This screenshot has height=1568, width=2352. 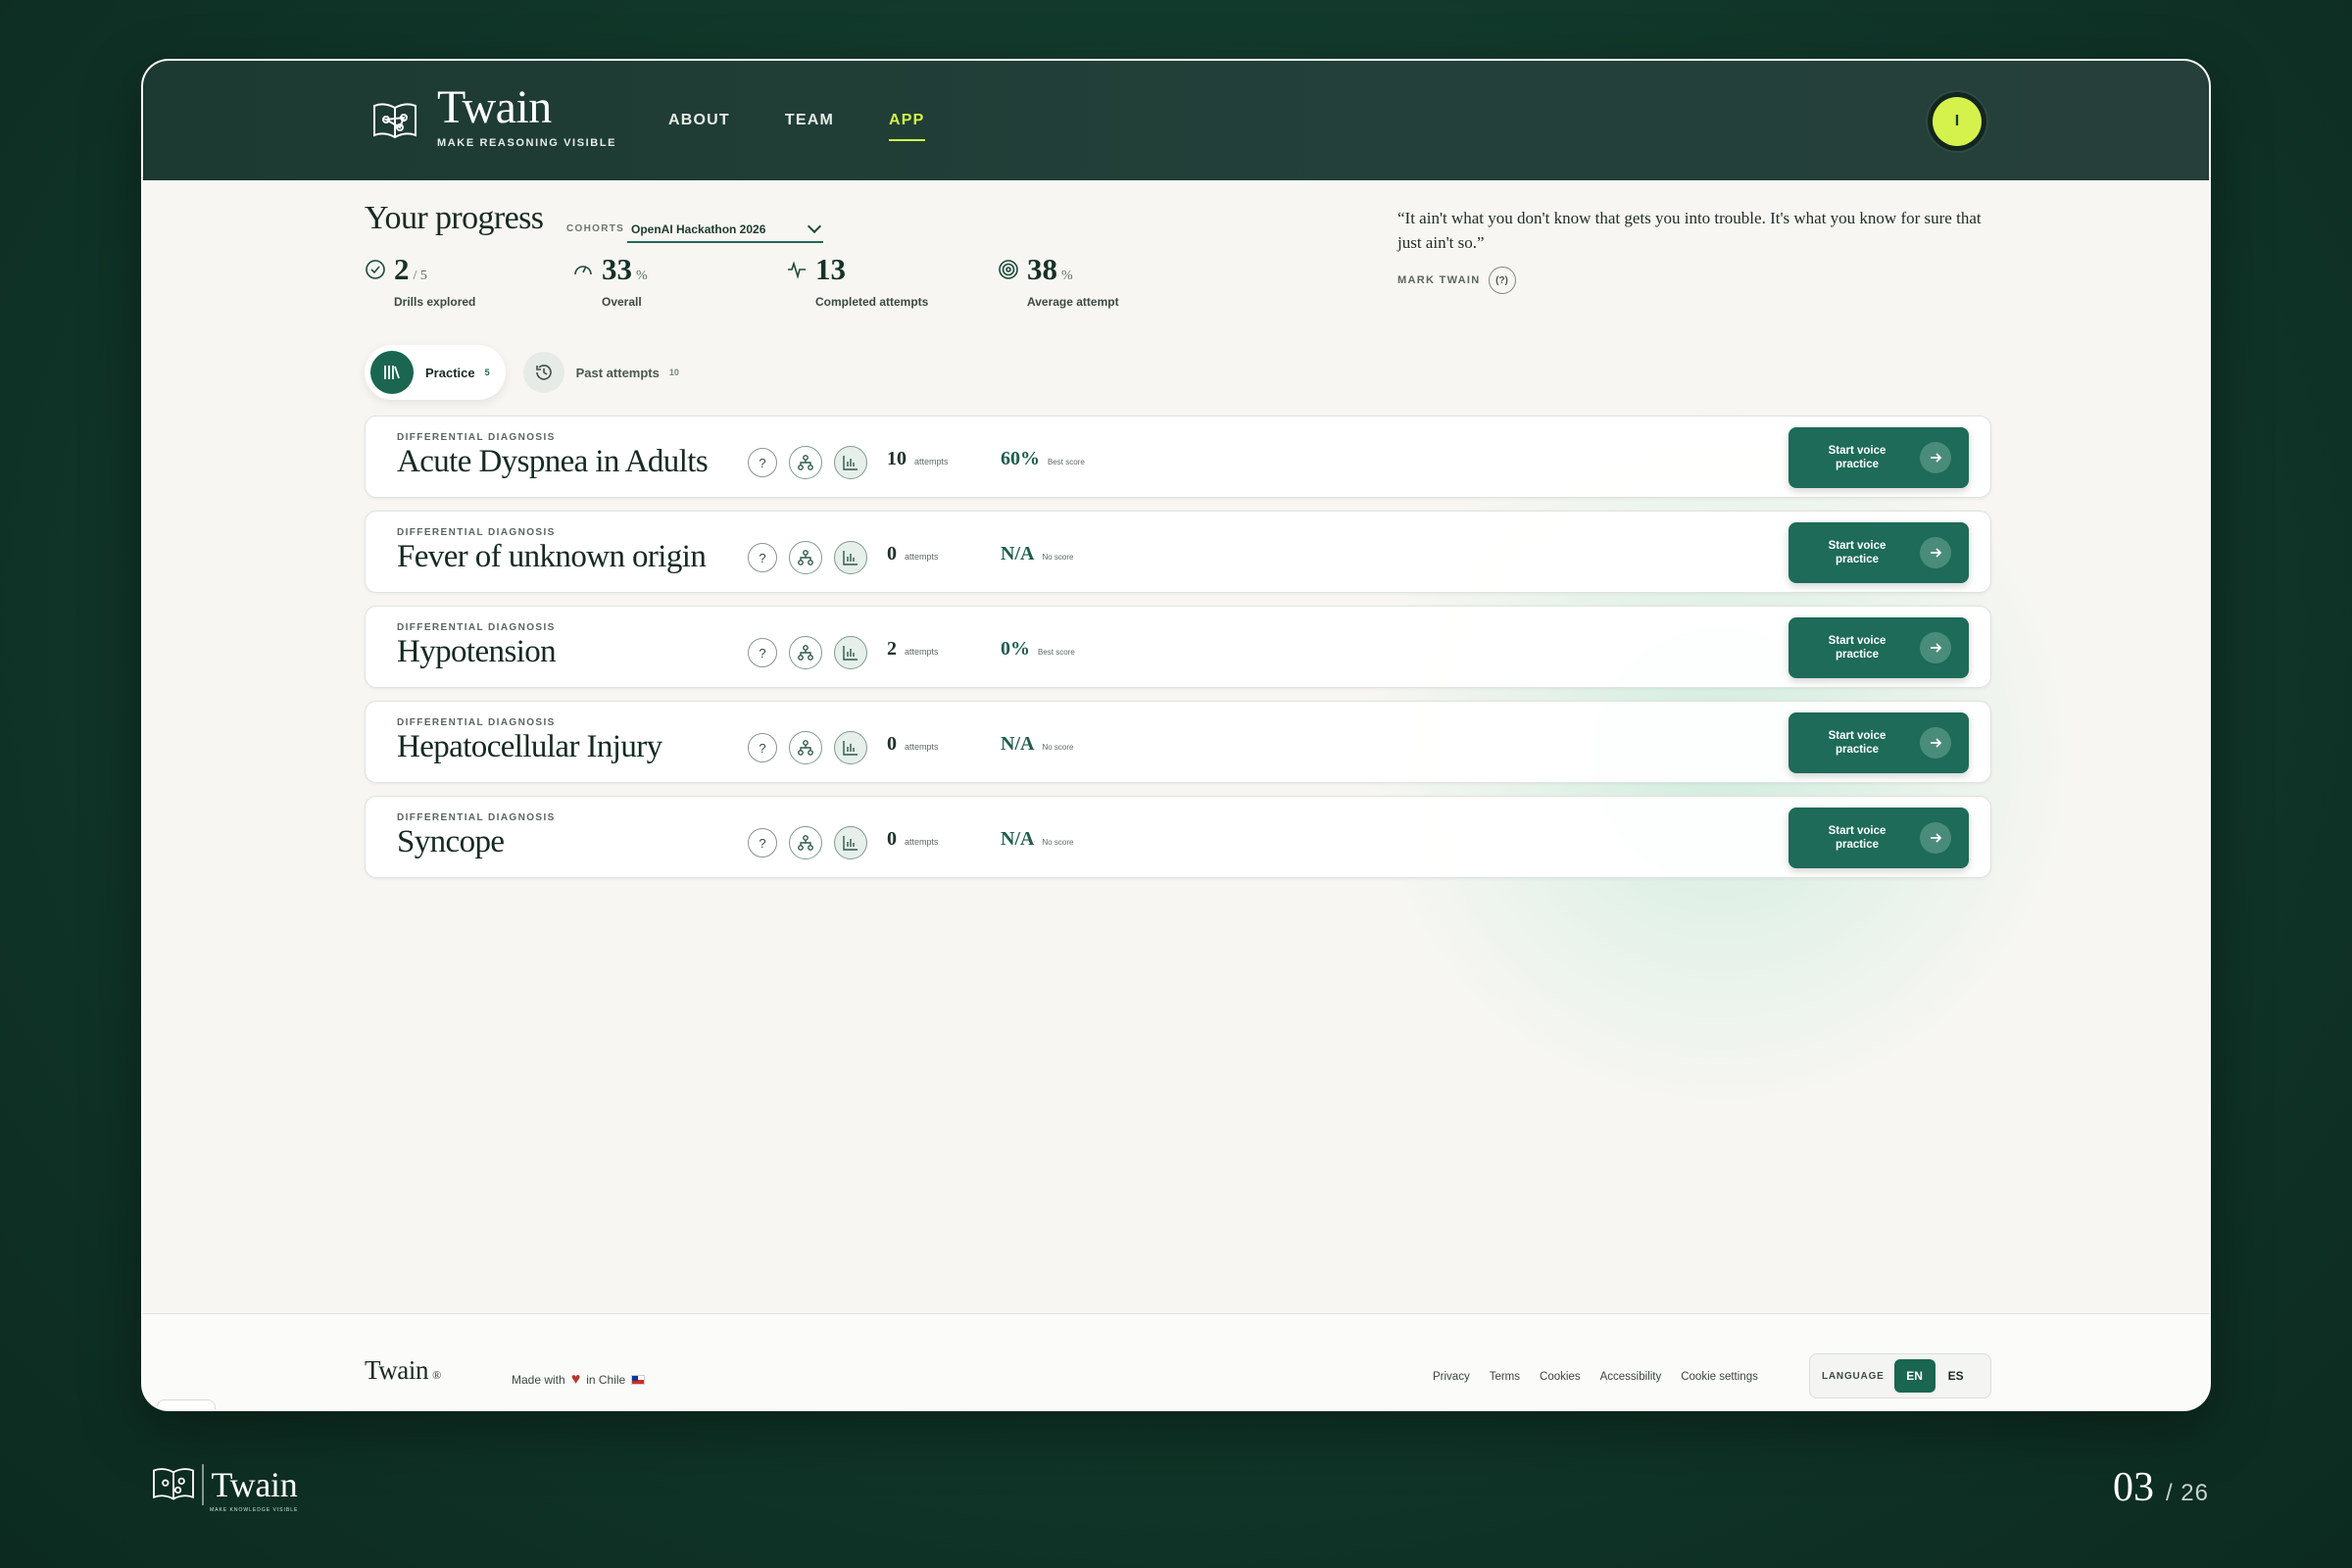 What do you see at coordinates (435, 372) in the screenshot?
I see `tab-practice: Practice 5` at bounding box center [435, 372].